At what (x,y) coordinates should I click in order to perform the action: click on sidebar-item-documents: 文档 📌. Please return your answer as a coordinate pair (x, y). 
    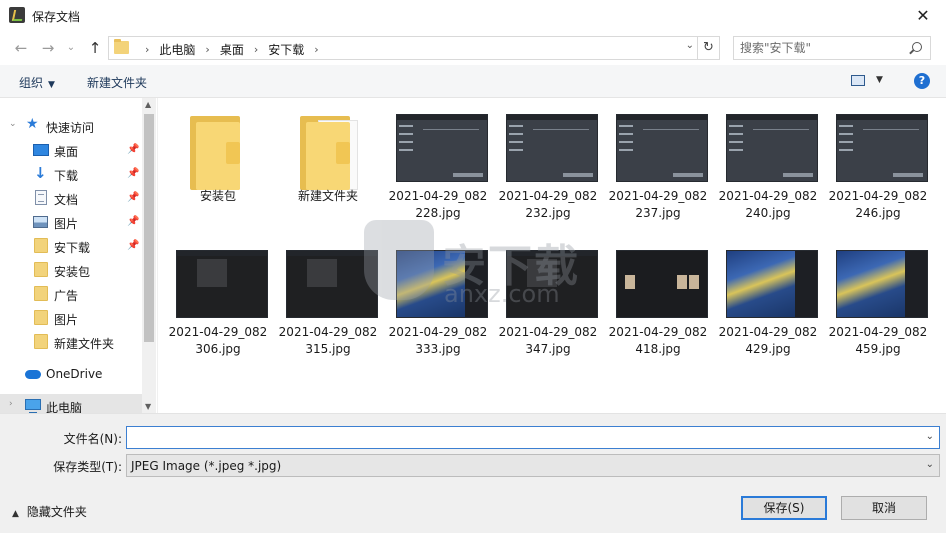
    Looking at the image, I should click on (71, 198).